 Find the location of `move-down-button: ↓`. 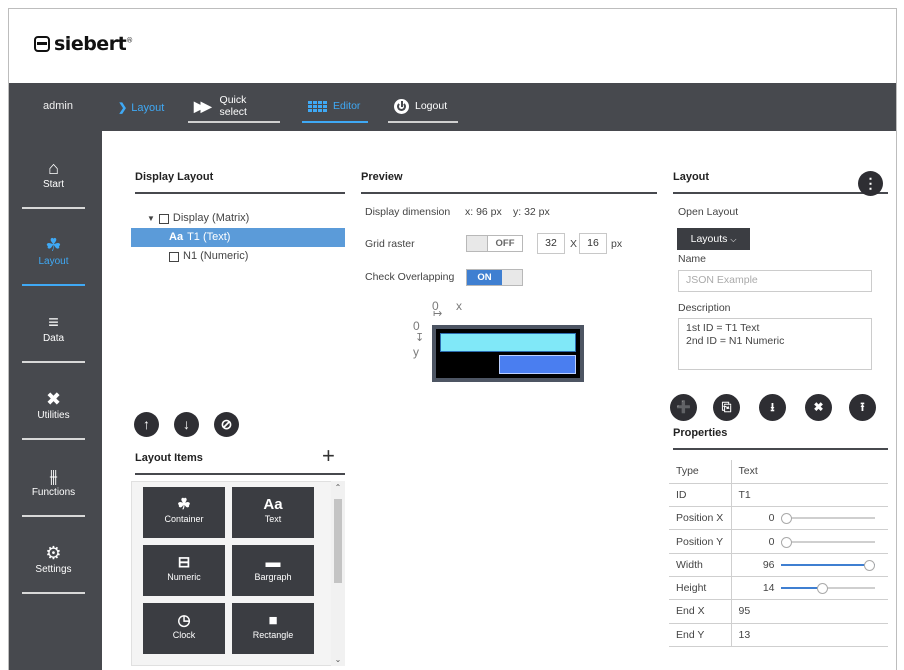

move-down-button: ↓ is located at coordinates (186, 424).